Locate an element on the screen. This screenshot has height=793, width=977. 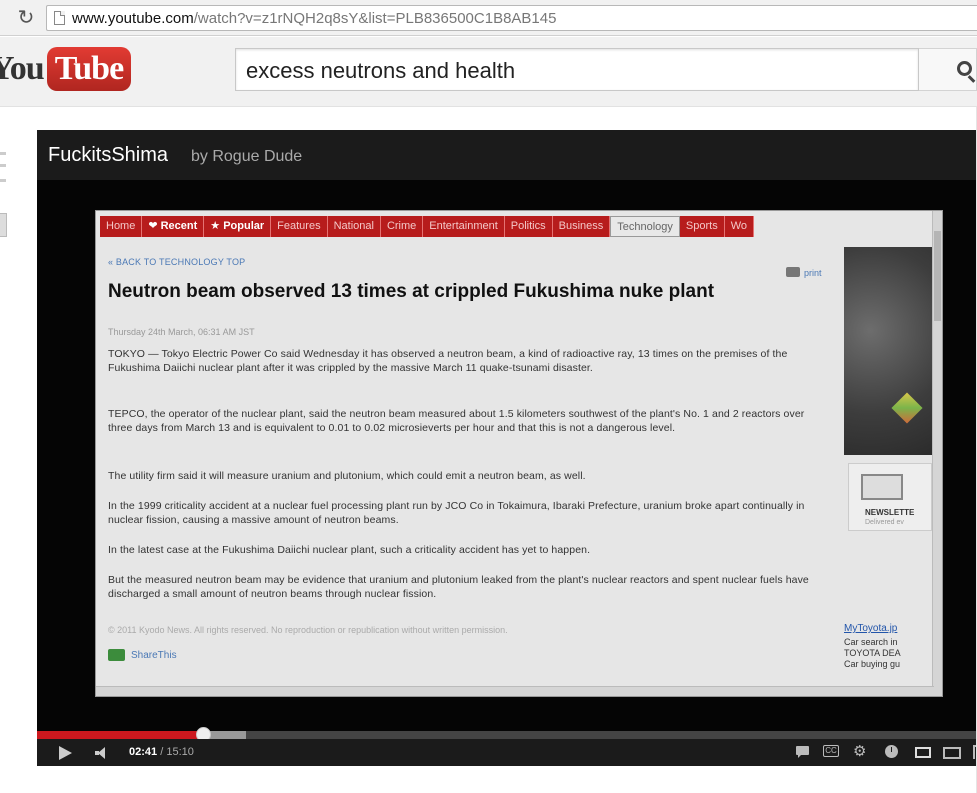
news-nav-item: ❤ Recent is located at coordinates (173, 226).